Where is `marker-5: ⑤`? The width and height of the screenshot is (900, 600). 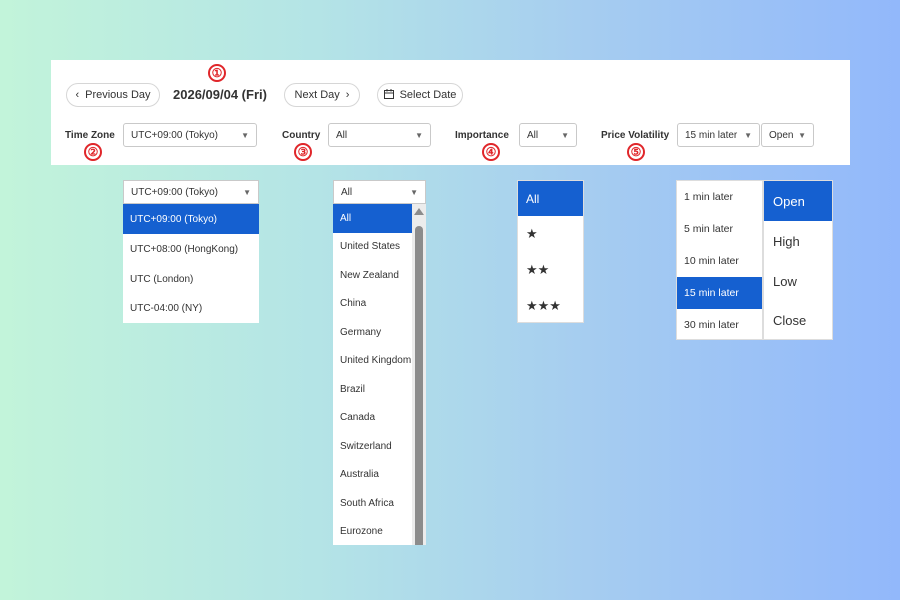 marker-5: ⑤ is located at coordinates (636, 152).